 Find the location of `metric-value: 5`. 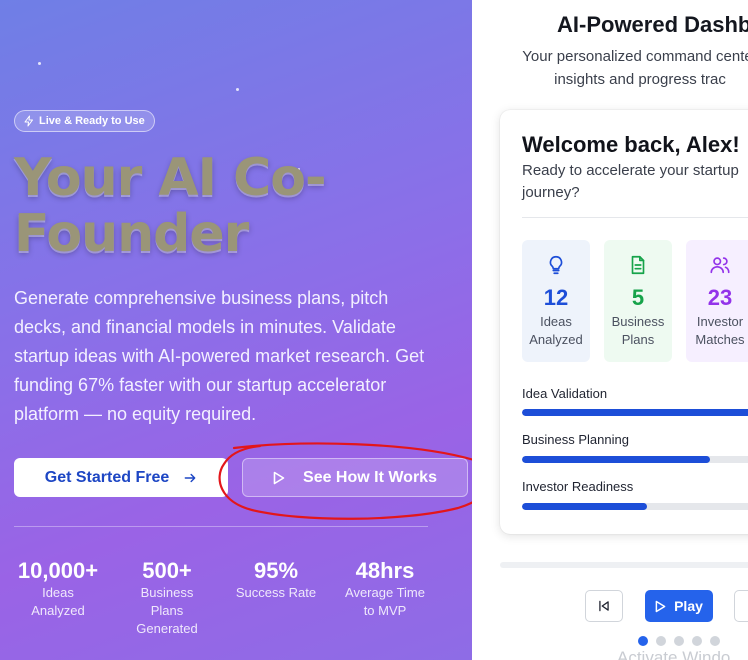

metric-value: 5 is located at coordinates (638, 297).